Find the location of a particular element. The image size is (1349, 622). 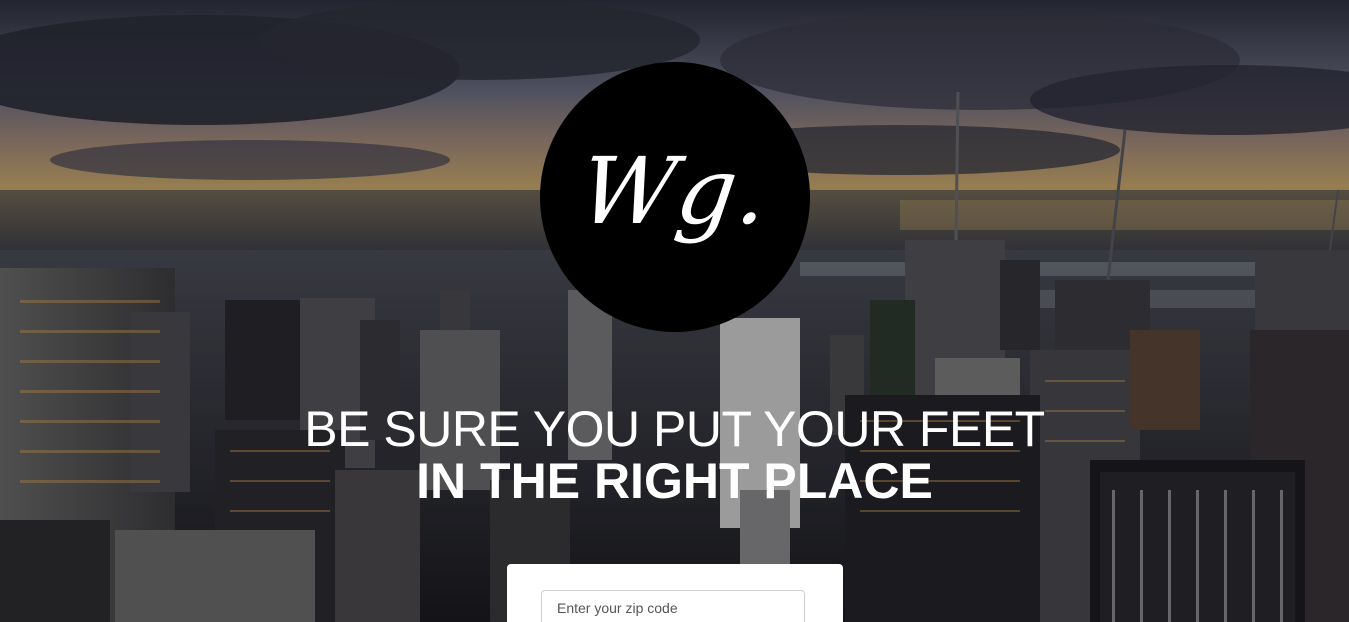

headline-line-1: BE SURE YOU PUT YOUR FEET is located at coordinates (674, 429).